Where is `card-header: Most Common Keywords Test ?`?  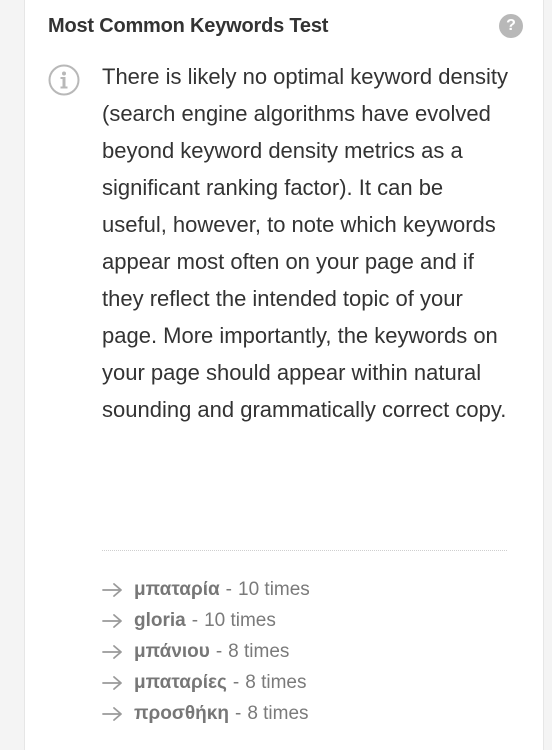
card-header: Most Common Keywords Test ? is located at coordinates (285, 26).